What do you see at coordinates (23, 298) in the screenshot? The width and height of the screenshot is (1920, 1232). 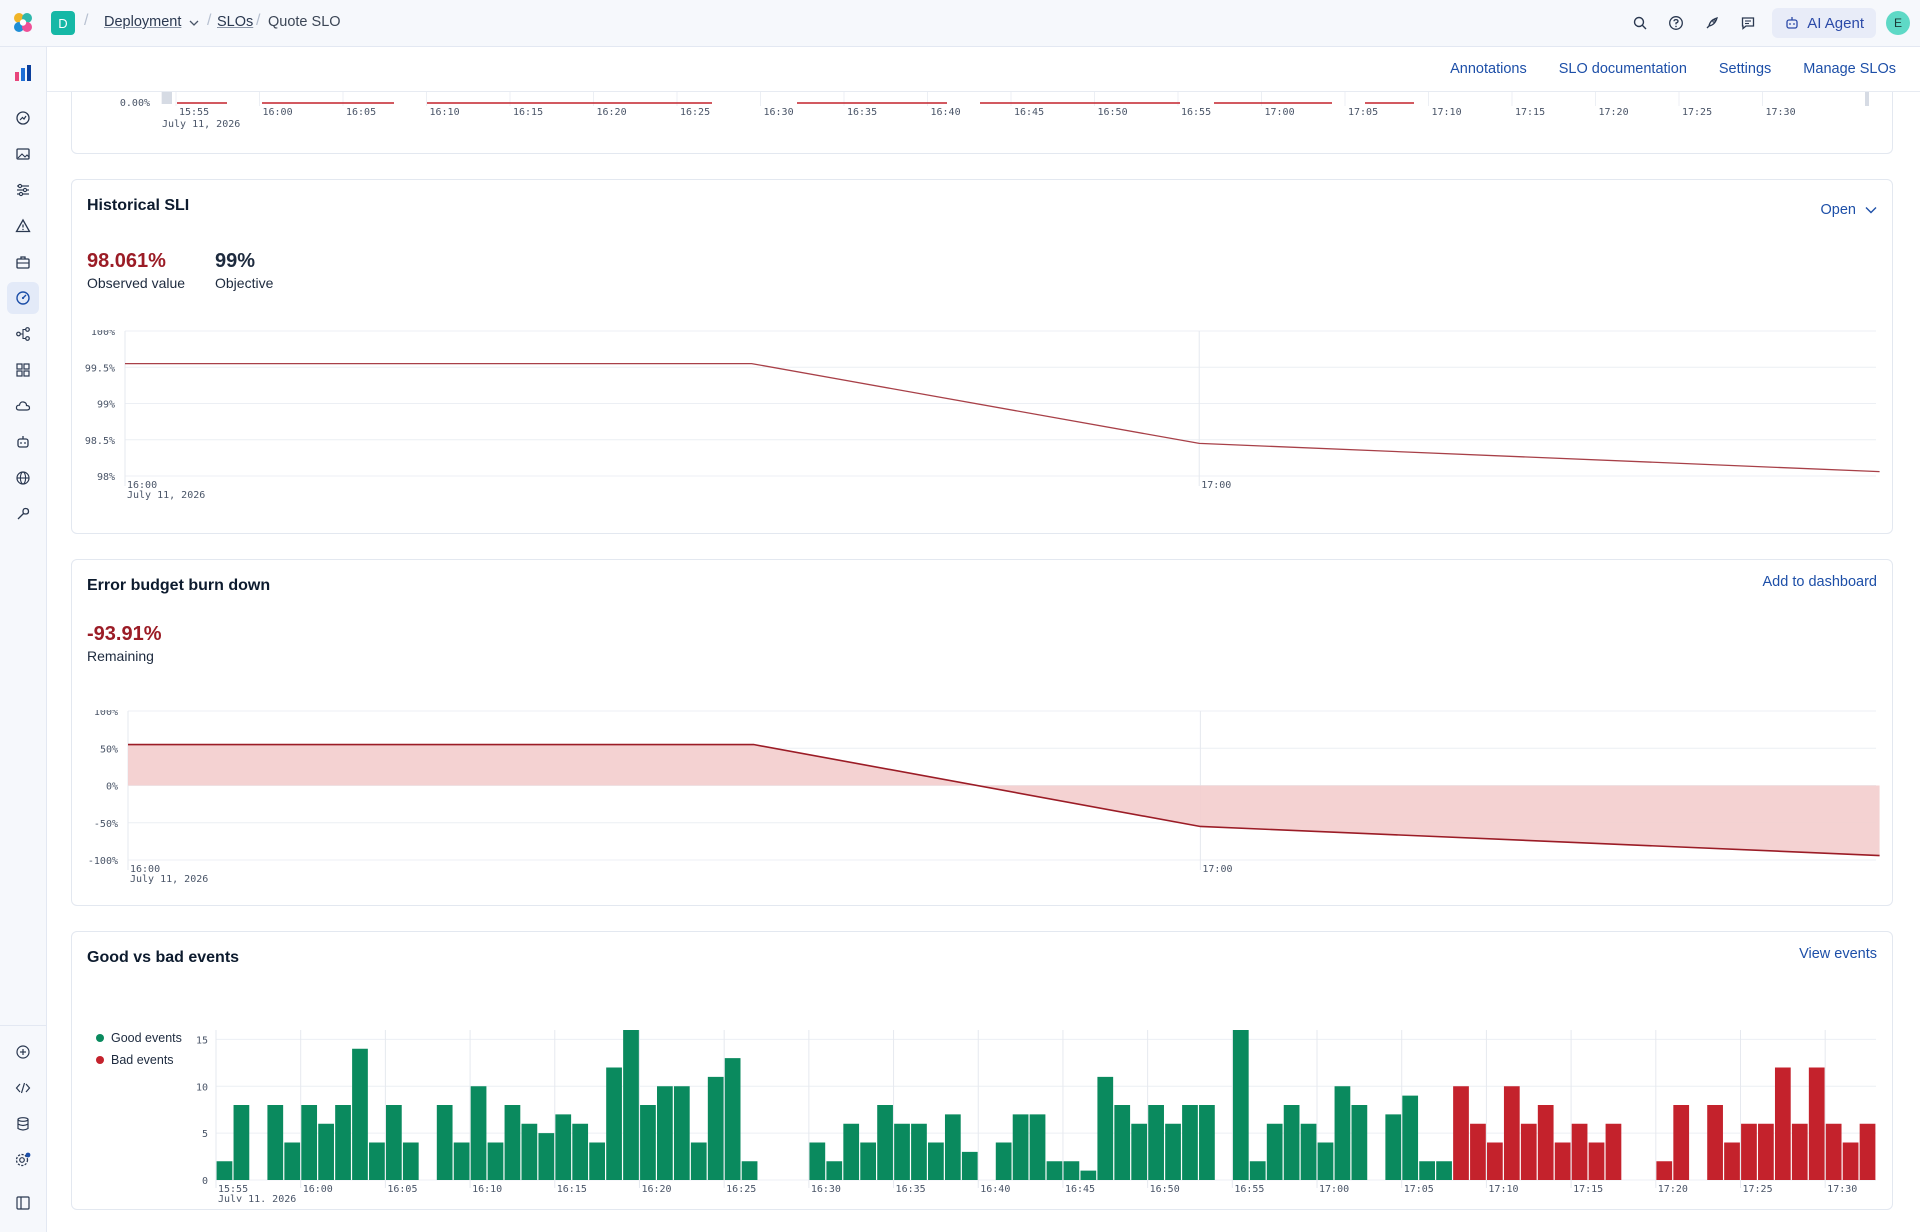 I see `slo-icon` at bounding box center [23, 298].